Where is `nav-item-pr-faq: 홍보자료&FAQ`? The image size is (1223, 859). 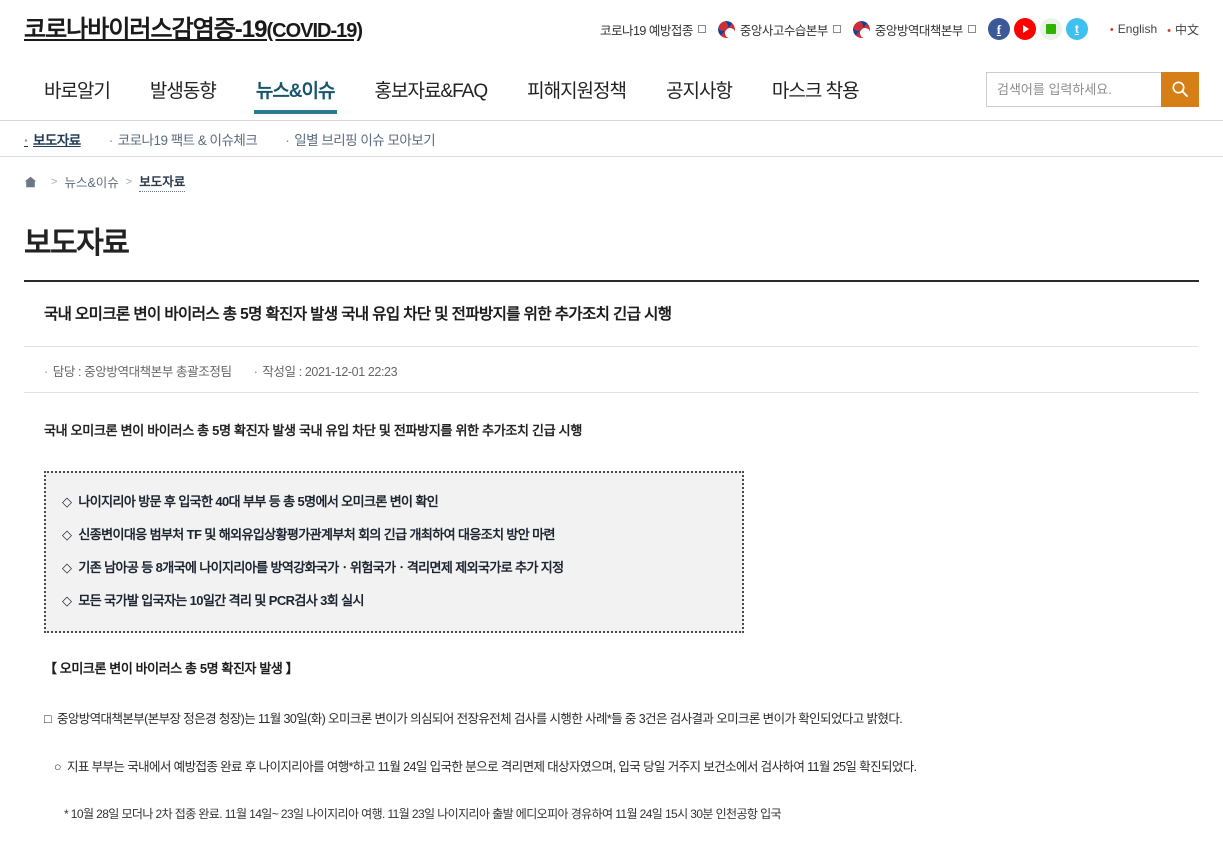 nav-item-pr-faq: 홍보자료&FAQ is located at coordinates (431, 89).